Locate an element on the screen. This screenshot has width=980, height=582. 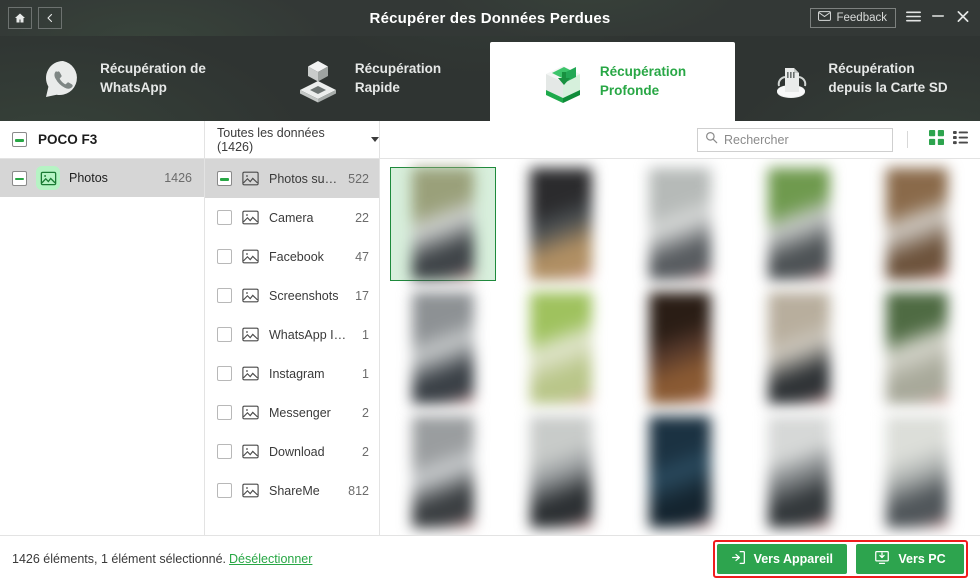
list-view-button is located at coordinates (960, 140).